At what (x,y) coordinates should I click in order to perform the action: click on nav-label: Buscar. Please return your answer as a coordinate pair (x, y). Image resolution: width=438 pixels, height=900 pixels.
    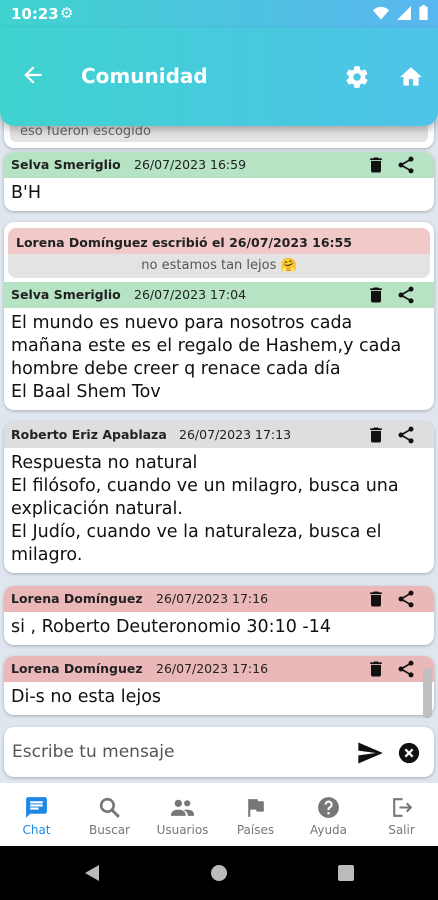
    Looking at the image, I should click on (109, 830).